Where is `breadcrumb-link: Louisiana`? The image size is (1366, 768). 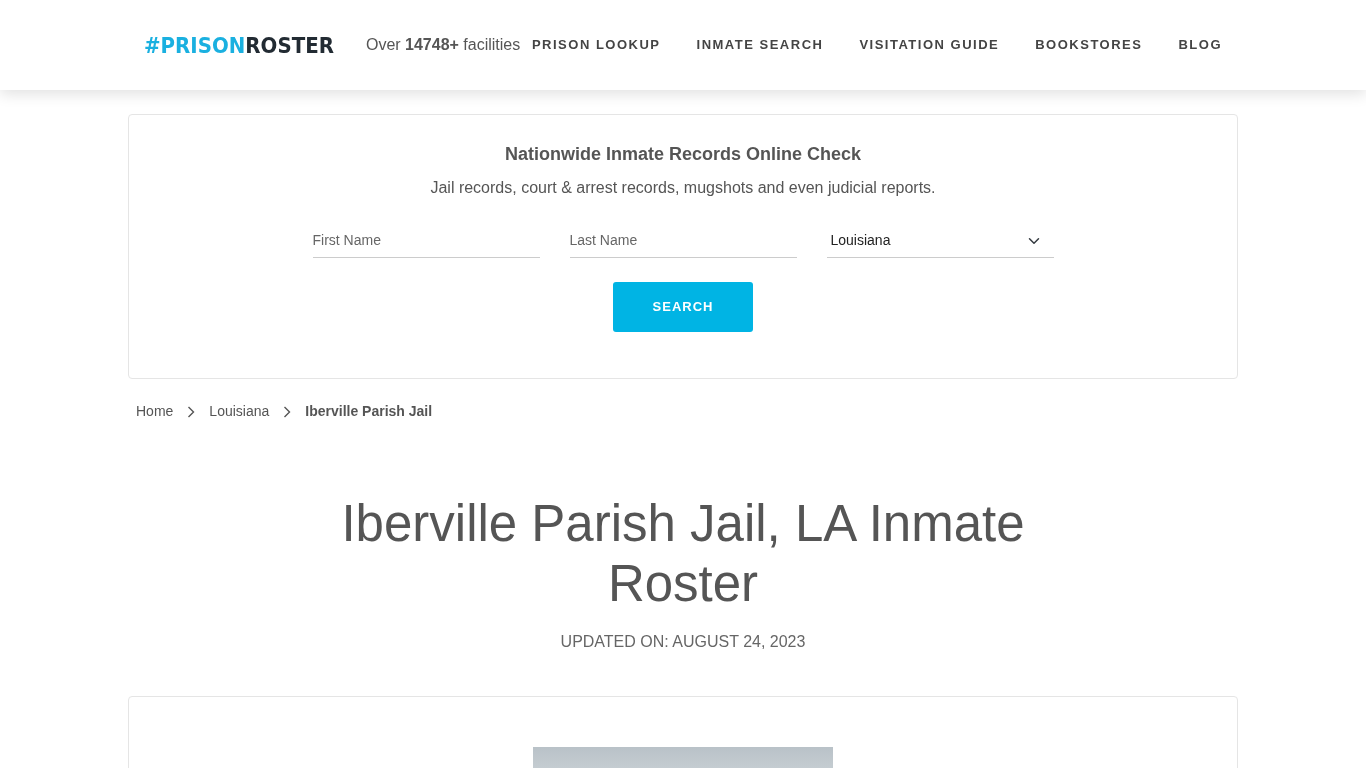 breadcrumb-link: Louisiana is located at coordinates (239, 411).